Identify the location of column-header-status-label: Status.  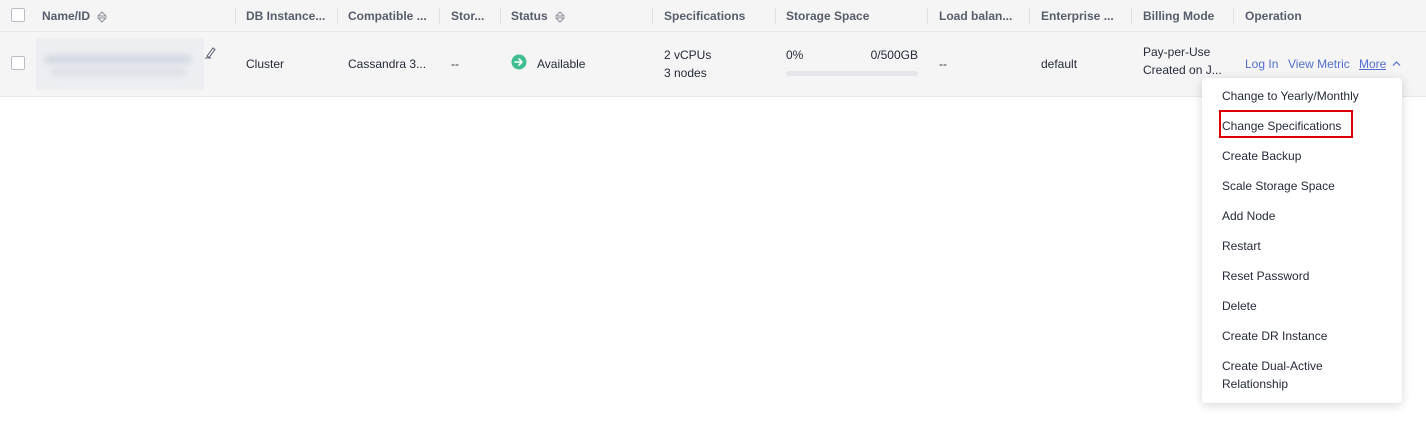
(529, 16).